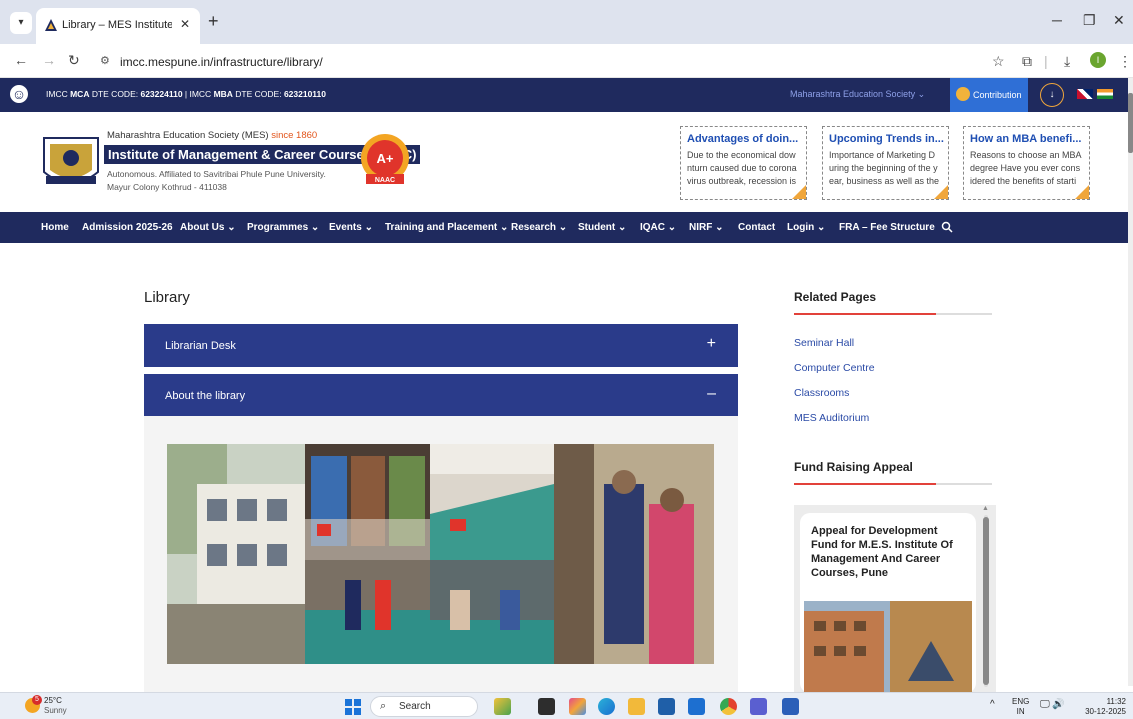  Describe the element at coordinates (602, 227) in the screenshot. I see `nav-student: Student ⌄` at that location.